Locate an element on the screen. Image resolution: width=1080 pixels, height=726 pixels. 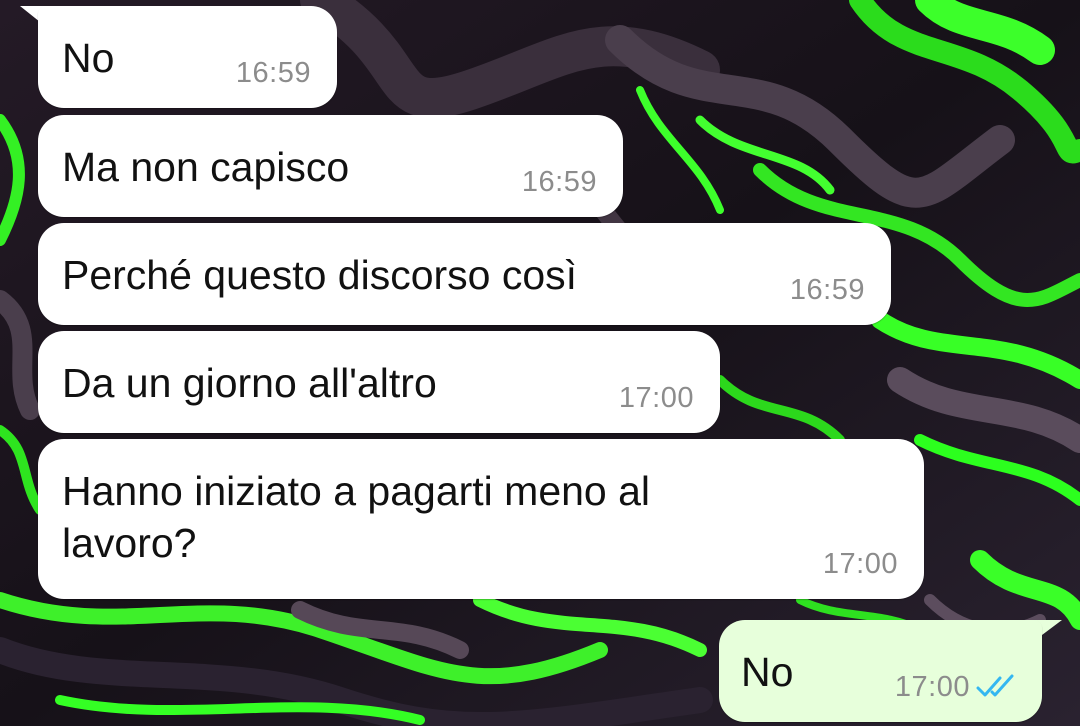
message-bubble-incoming: Da un giorno all'altro 17:00 is located at coordinates (379, 382).